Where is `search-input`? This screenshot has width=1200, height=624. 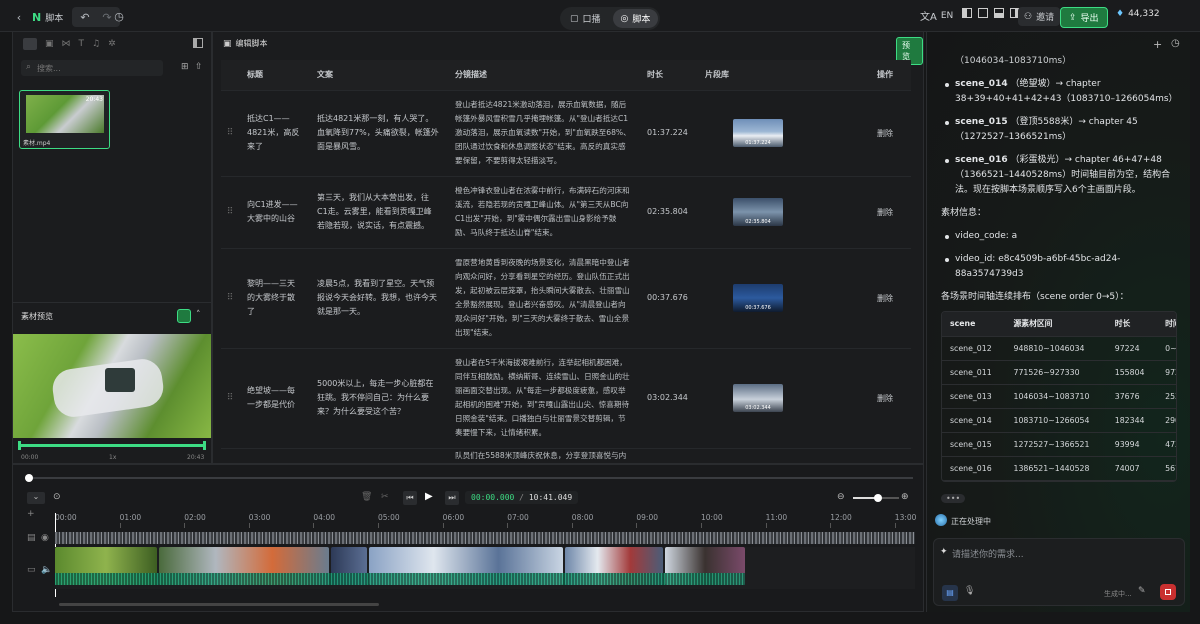 search-input is located at coordinates (97, 68).